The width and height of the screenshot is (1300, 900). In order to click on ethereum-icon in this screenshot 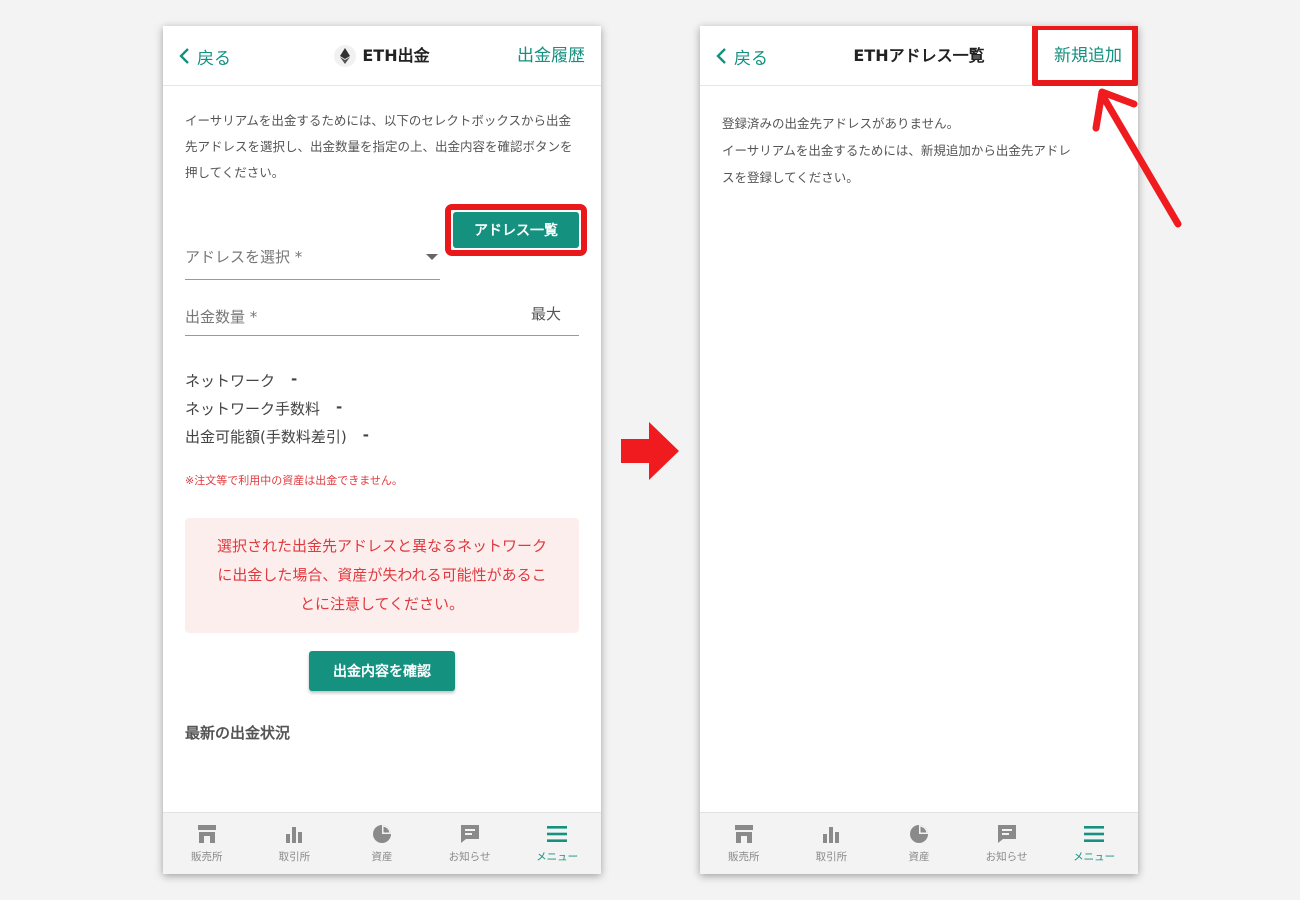, I will do `click(345, 56)`.